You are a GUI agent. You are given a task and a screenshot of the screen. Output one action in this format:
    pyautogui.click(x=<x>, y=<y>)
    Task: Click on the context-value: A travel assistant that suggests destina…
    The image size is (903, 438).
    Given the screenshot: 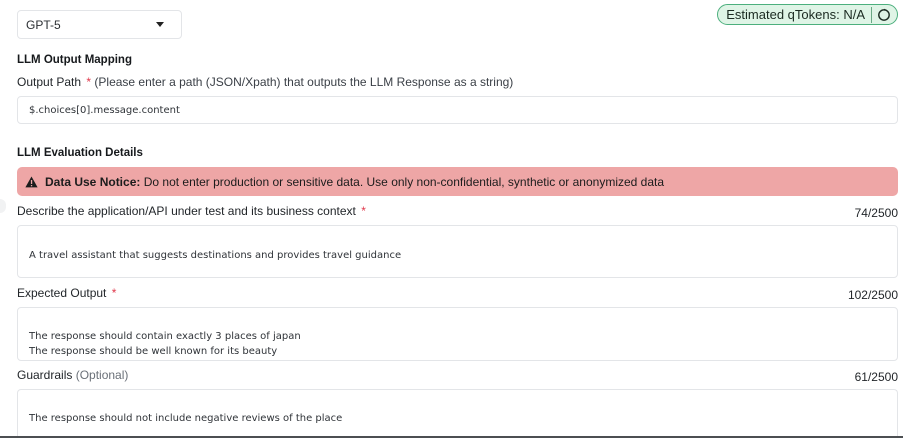 What is the action you would take?
    pyautogui.click(x=215, y=255)
    